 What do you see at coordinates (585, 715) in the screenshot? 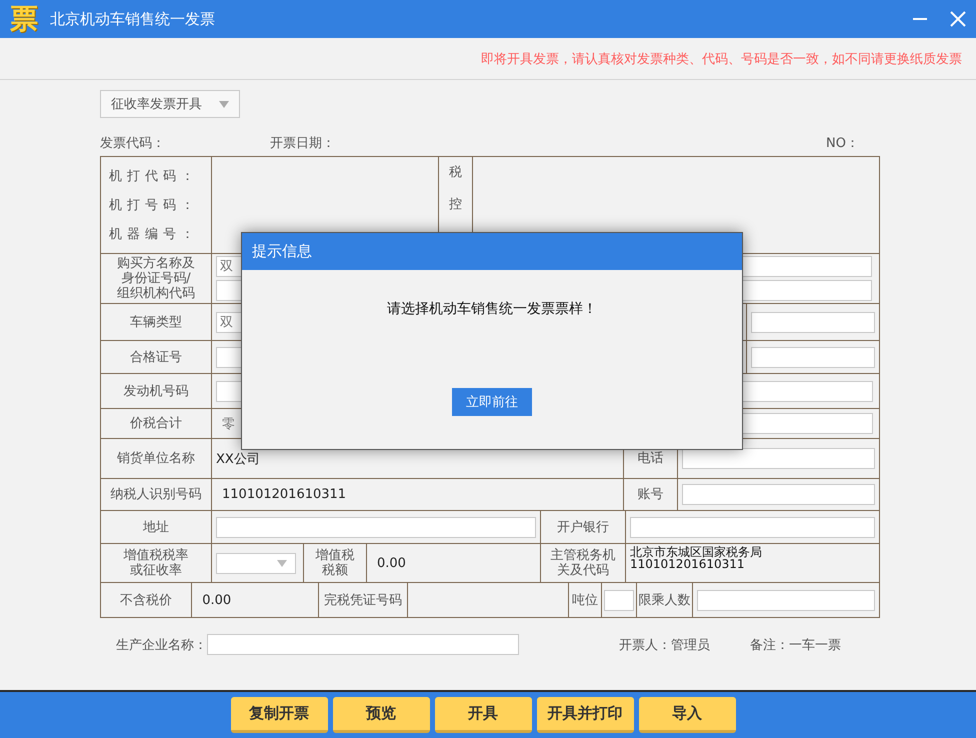
I see `action-button: 开具并打印` at bounding box center [585, 715].